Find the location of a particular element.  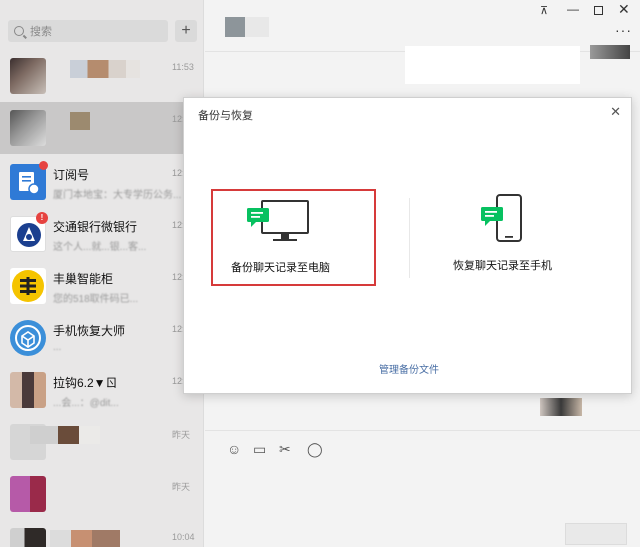

chat-list-item: ! 交通银行微银行 这个人...就...银...客... 12: is located at coordinates (101, 234).